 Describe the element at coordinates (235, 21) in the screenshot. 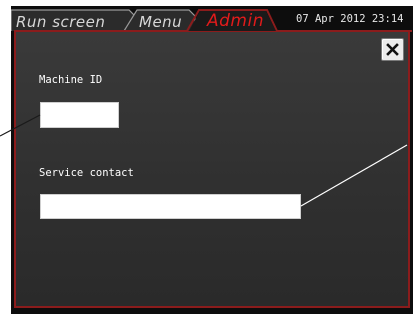

I see `tab-admin: Admin` at that location.